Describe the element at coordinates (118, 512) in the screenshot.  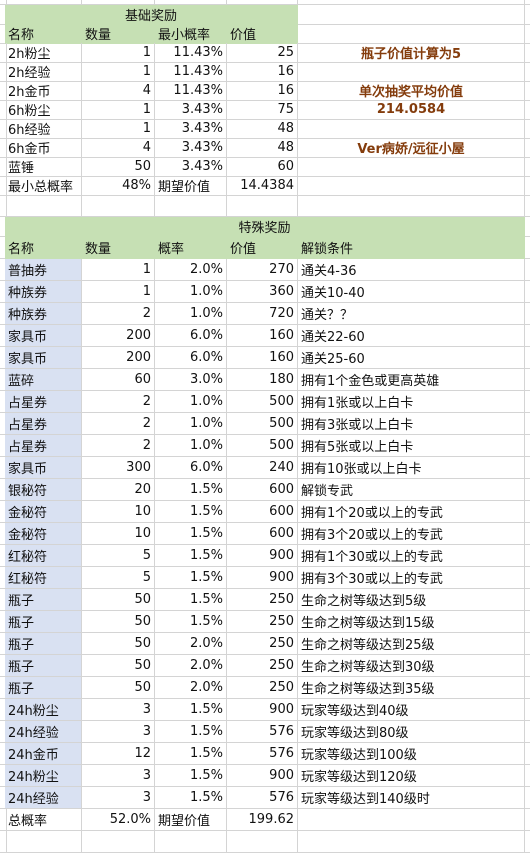
I see `value-cell: 10` at that location.